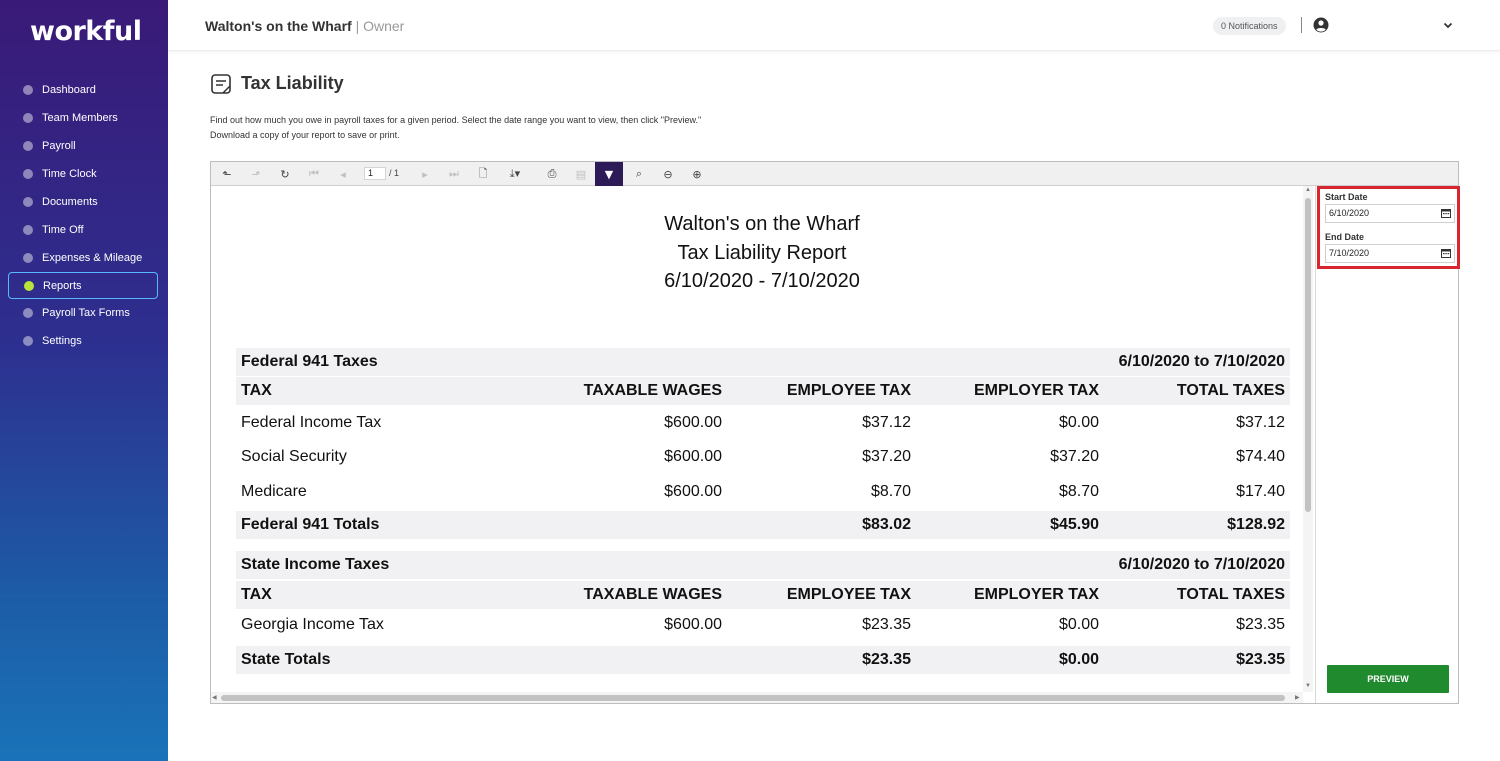 The height and width of the screenshot is (761, 1500). What do you see at coordinates (62, 285) in the screenshot?
I see `sidebar-item-label: Reports` at bounding box center [62, 285].